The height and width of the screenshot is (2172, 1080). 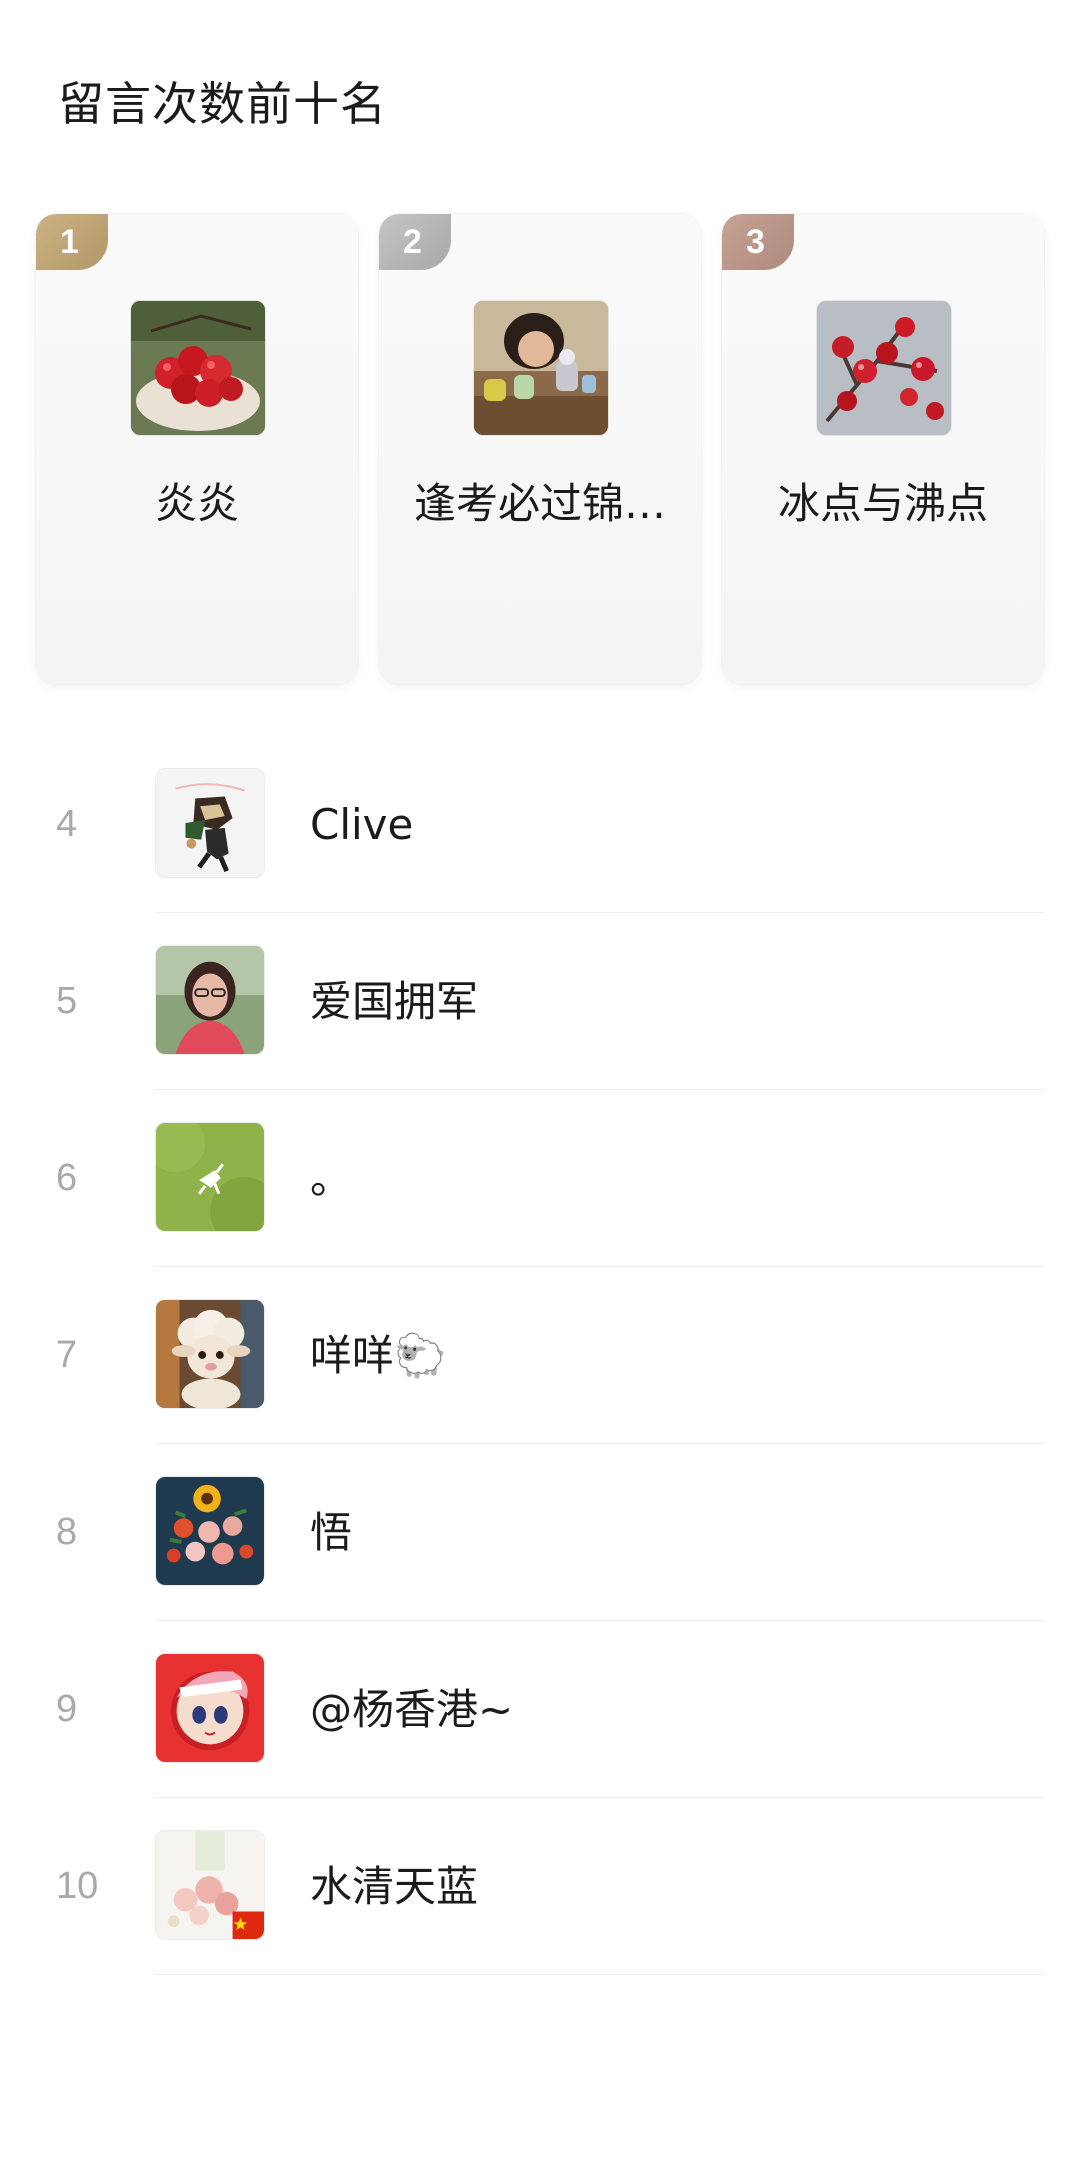 What do you see at coordinates (415, 242) in the screenshot?
I see `rank-badge-silver: 2` at bounding box center [415, 242].